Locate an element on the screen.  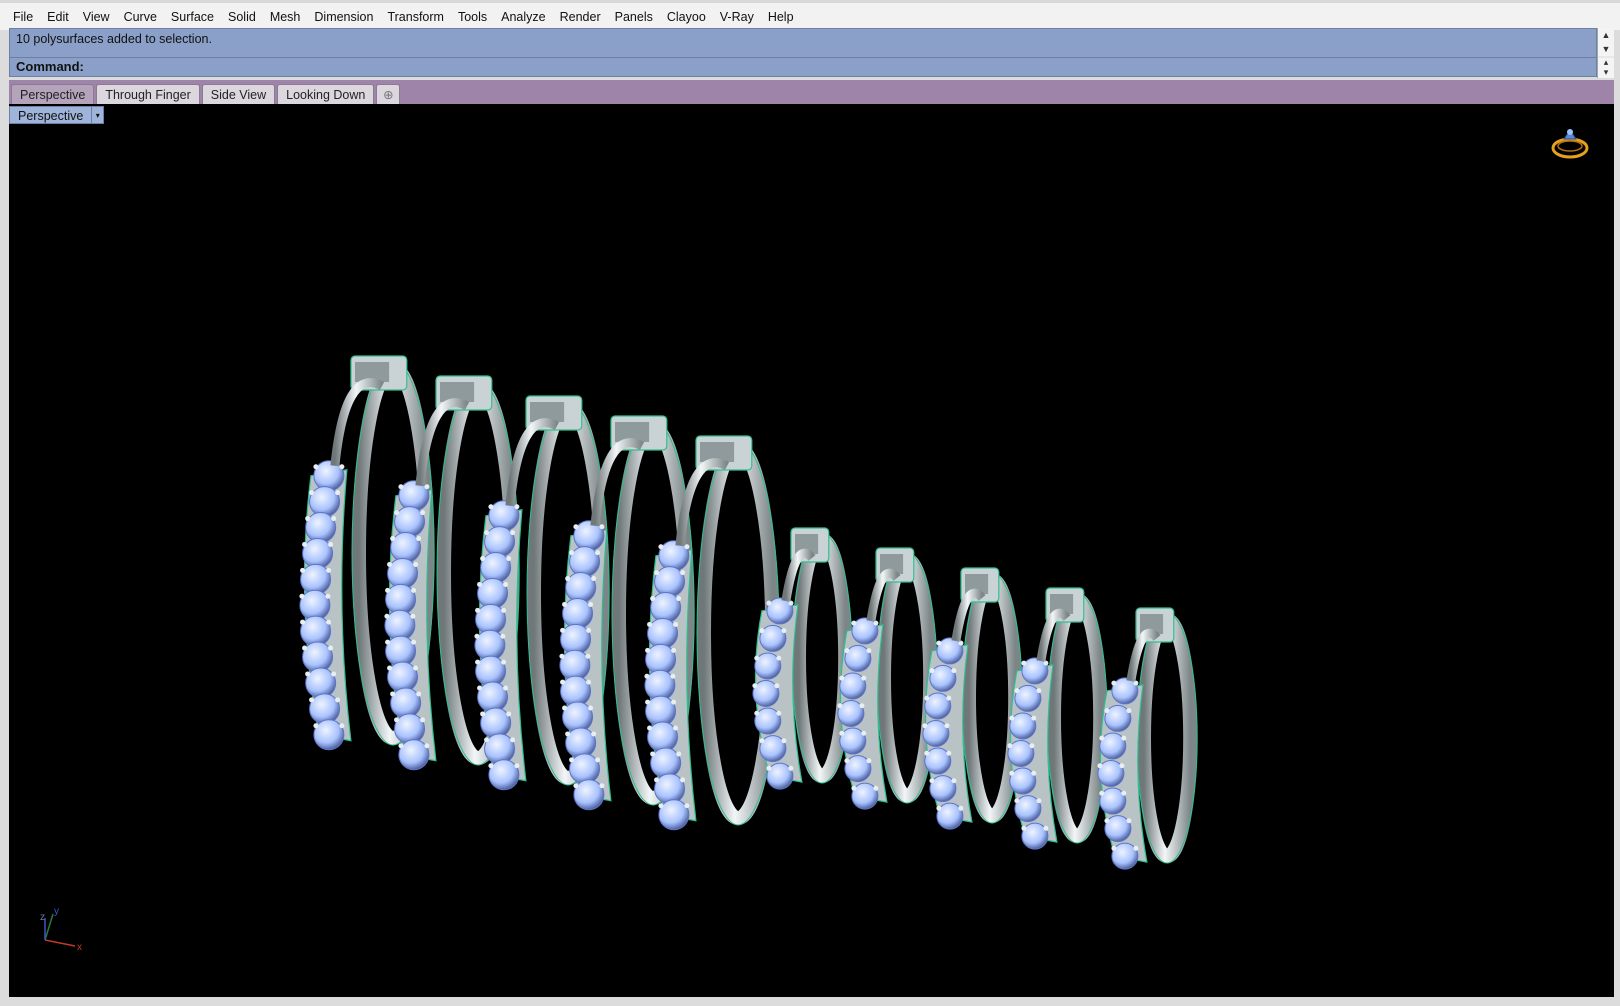
scroll-down-small-icon: ▾ is located at coordinates (1605, 73).